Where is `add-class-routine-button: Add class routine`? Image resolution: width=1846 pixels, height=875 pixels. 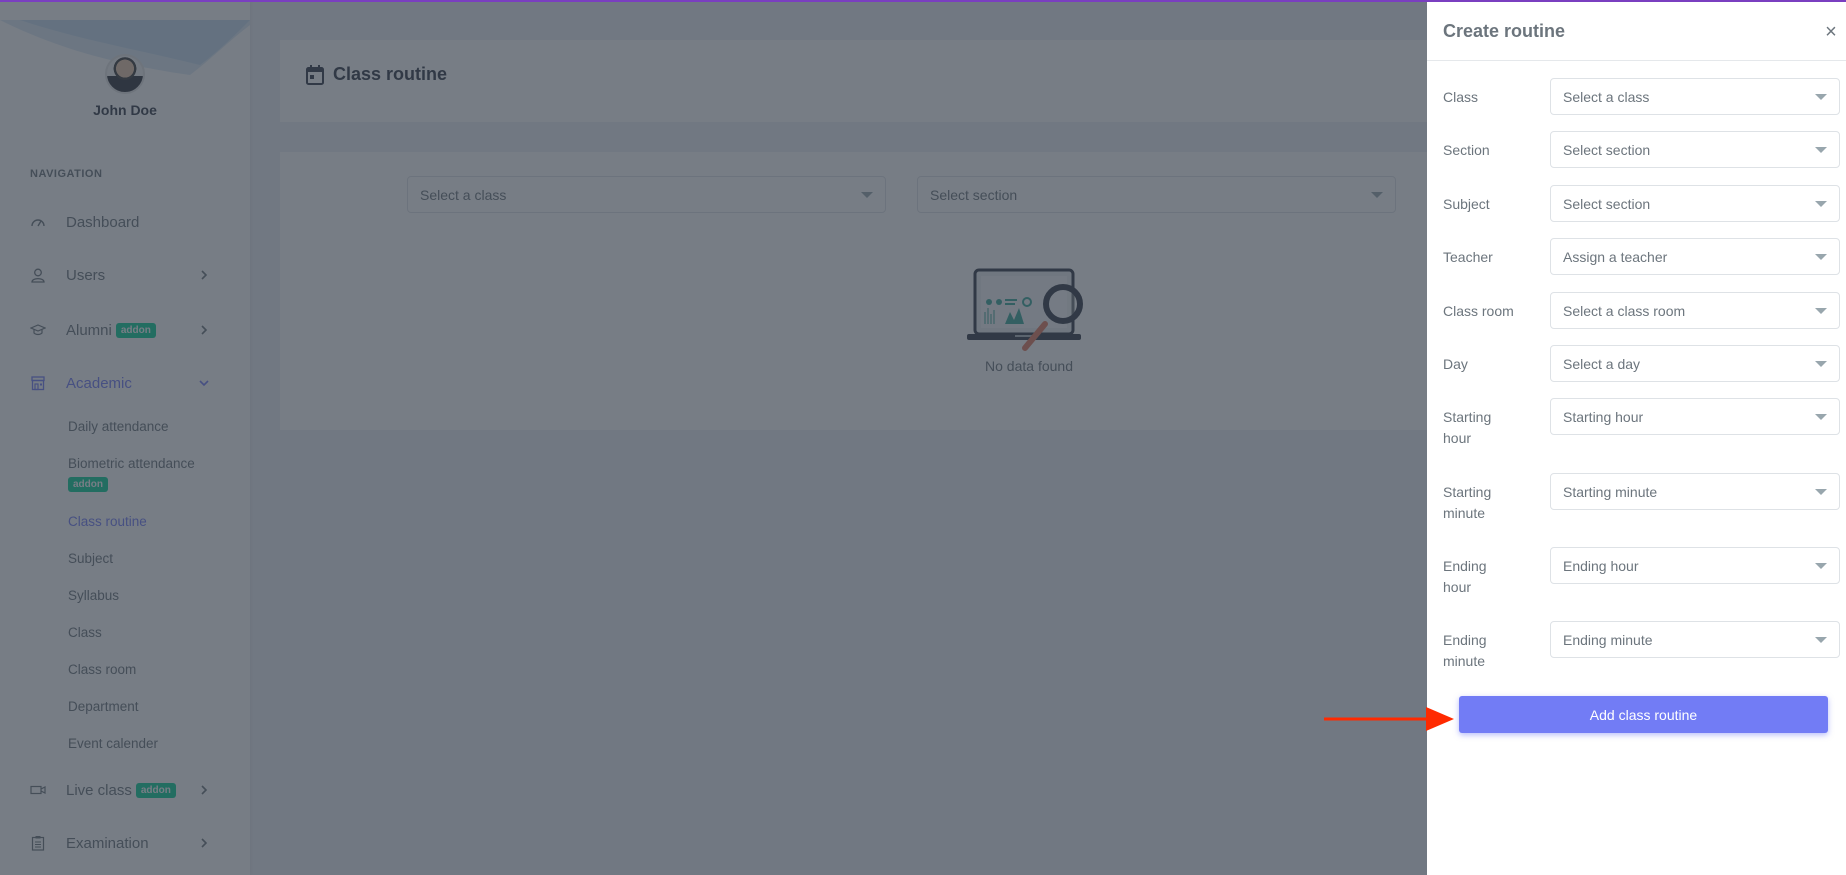 add-class-routine-button: Add class routine is located at coordinates (1643, 714).